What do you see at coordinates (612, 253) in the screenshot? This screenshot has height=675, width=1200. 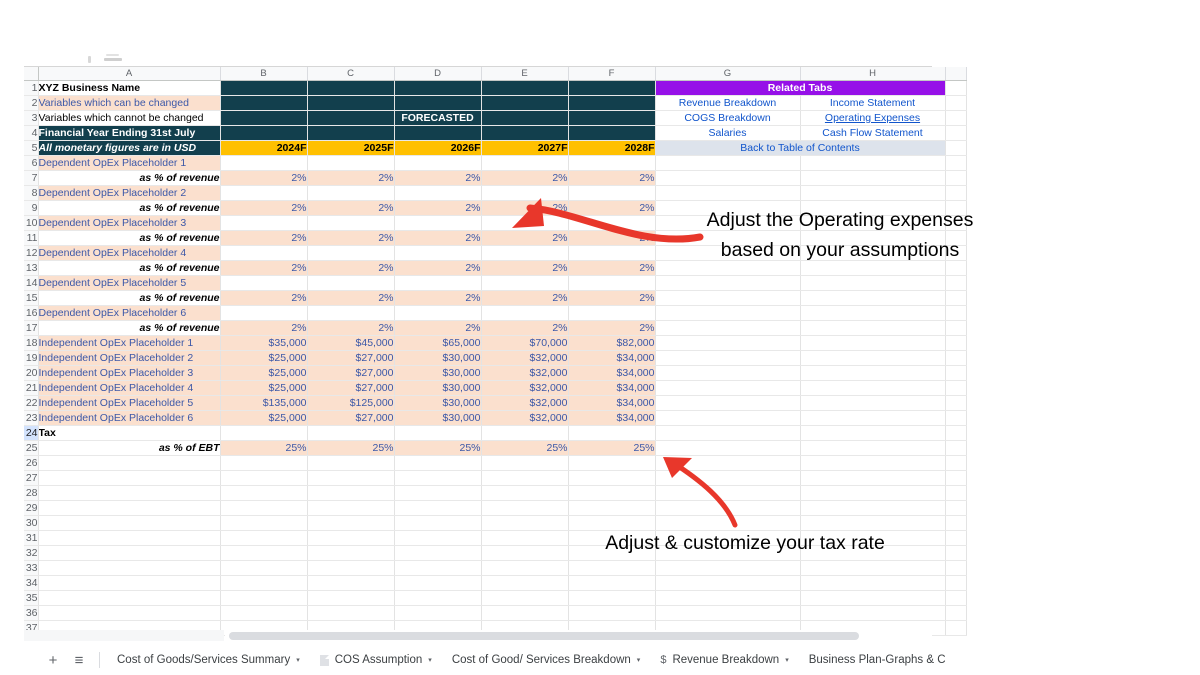 I see `cell-f` at bounding box center [612, 253].